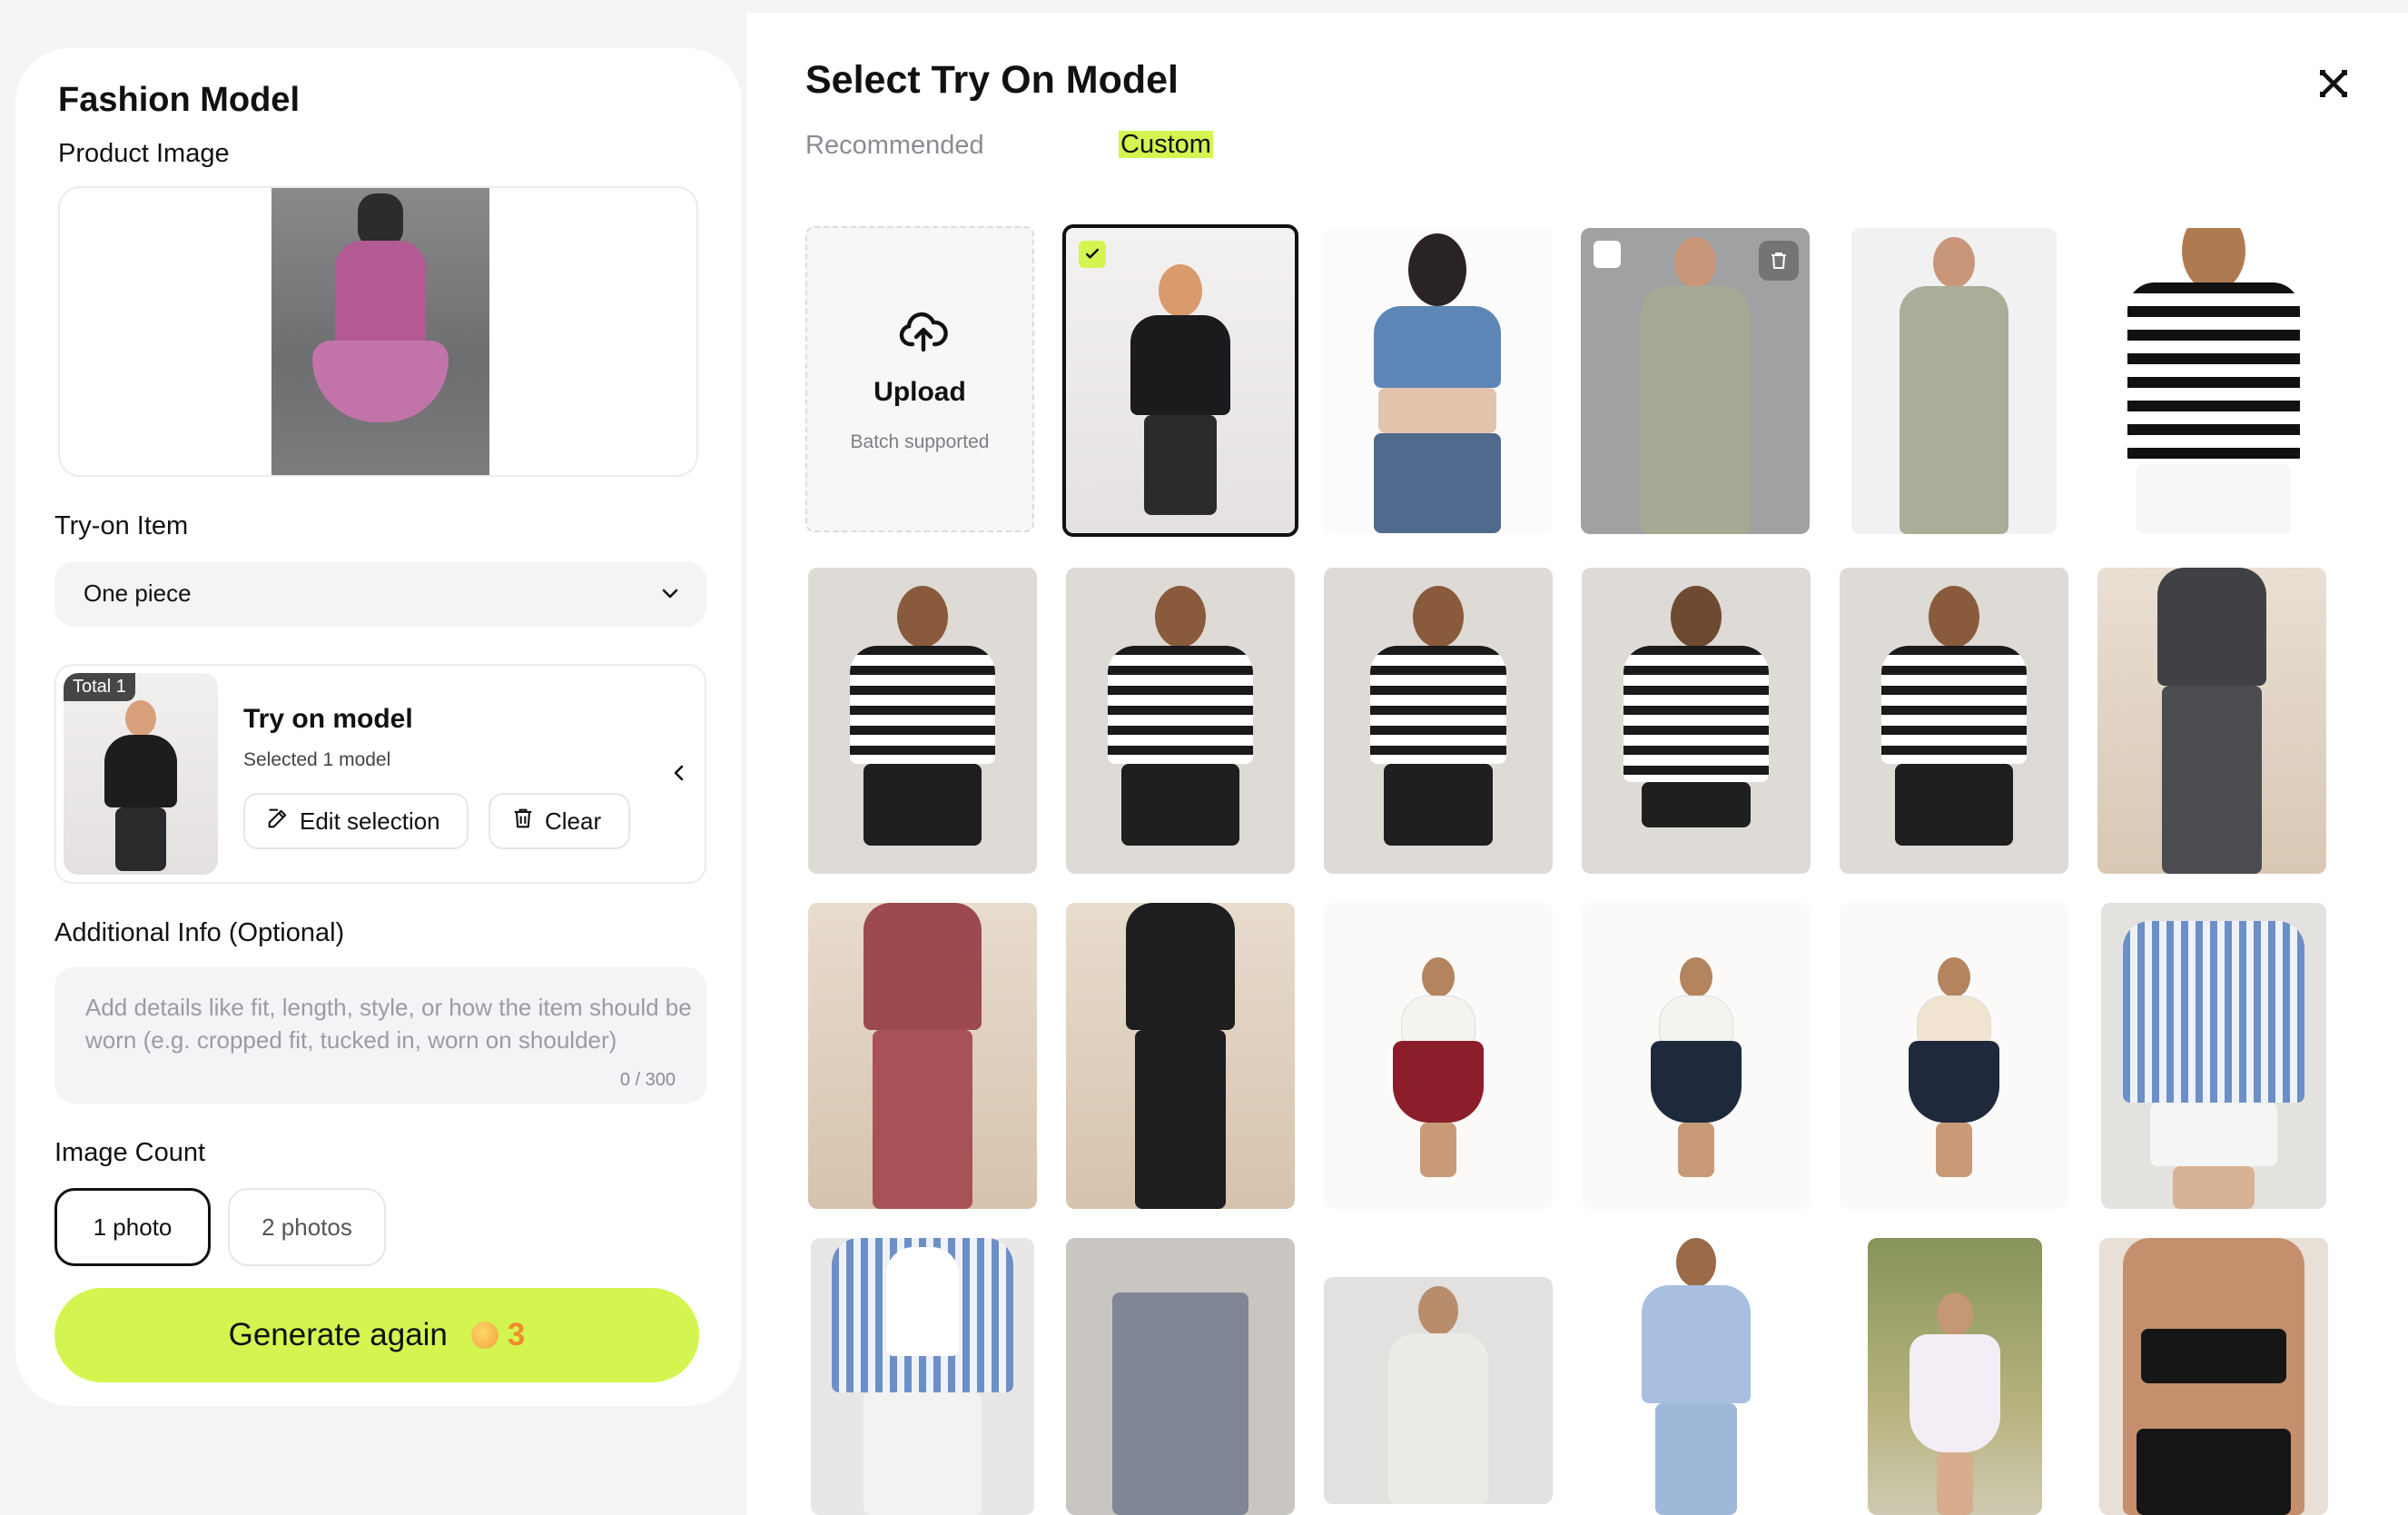 The width and height of the screenshot is (2408, 1515). Describe the element at coordinates (919, 392) in the screenshot. I see `upload-label: Upload` at that location.